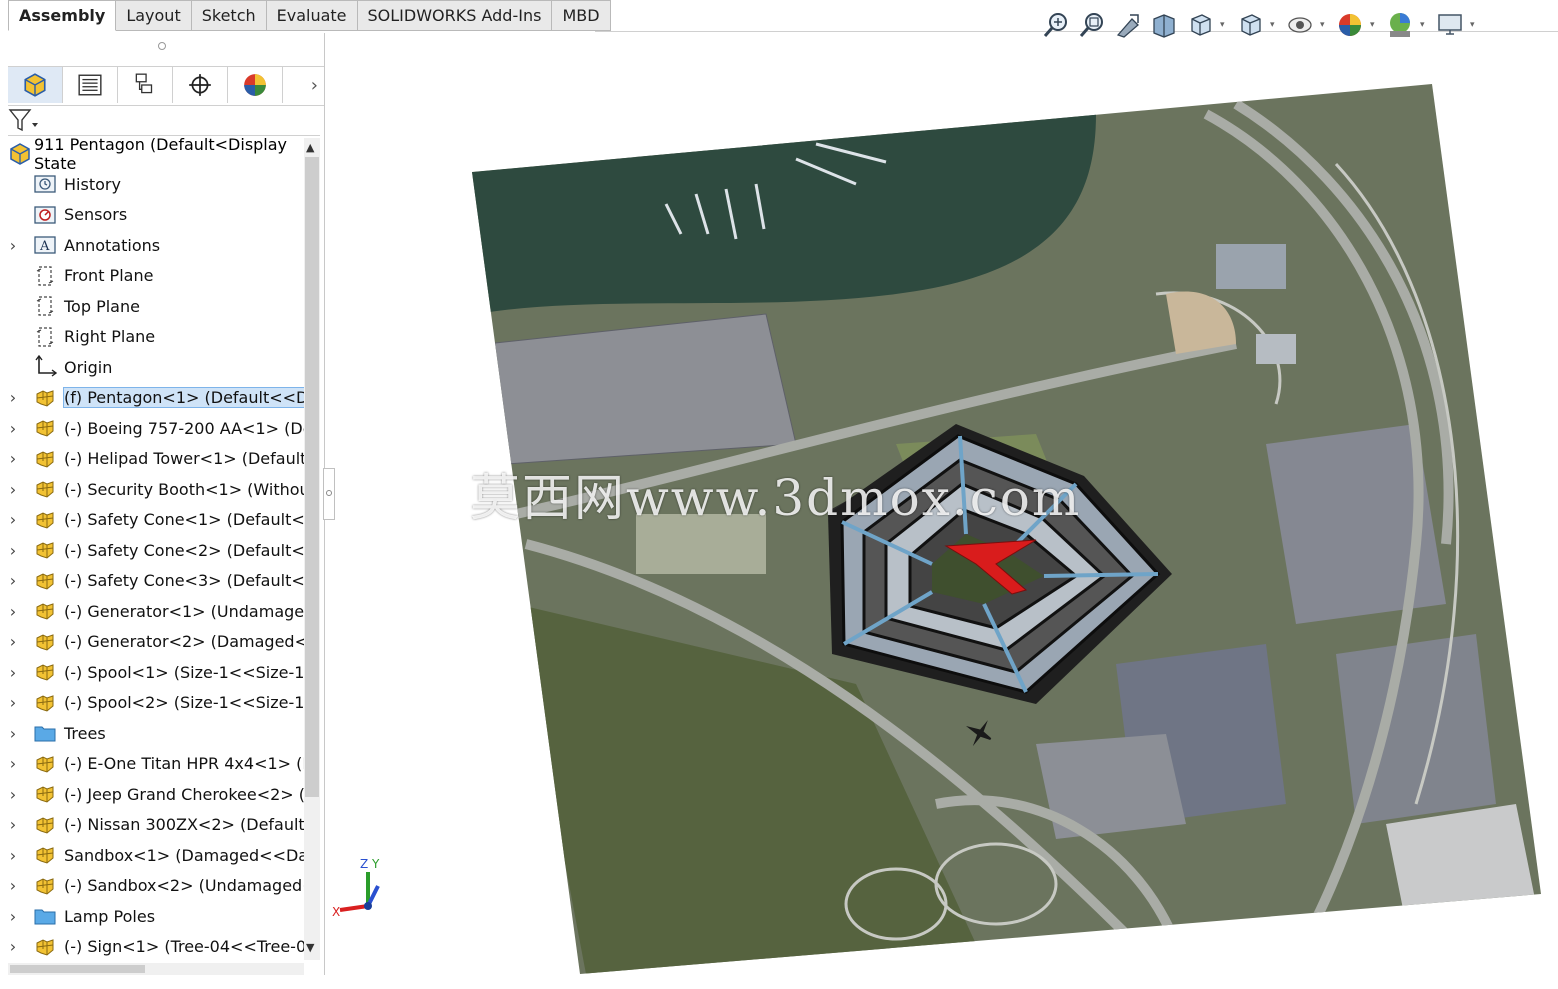 Image resolution: width=1558 pixels, height=989 pixels. Describe the element at coordinates (184, 947) in the screenshot. I see `tree-item-label: (-) Sign<1> (Tree-04<<Tree-04>` at that location.